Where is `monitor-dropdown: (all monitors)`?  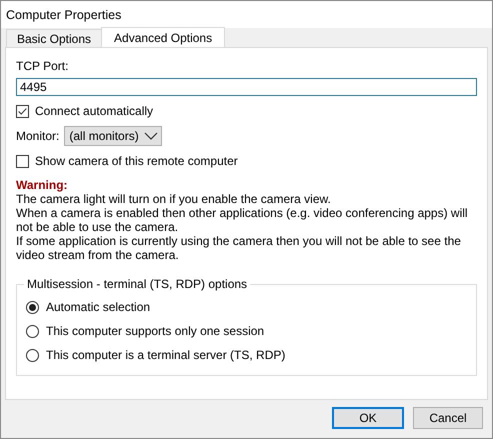 monitor-dropdown: (all monitors) is located at coordinates (113, 136).